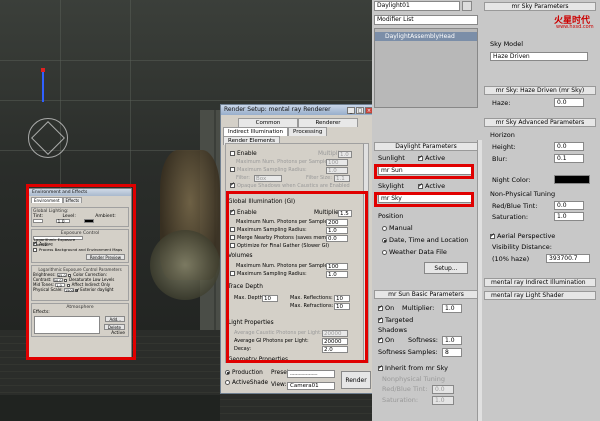  I want to click on mr-sky-empty, so click(540, 362).